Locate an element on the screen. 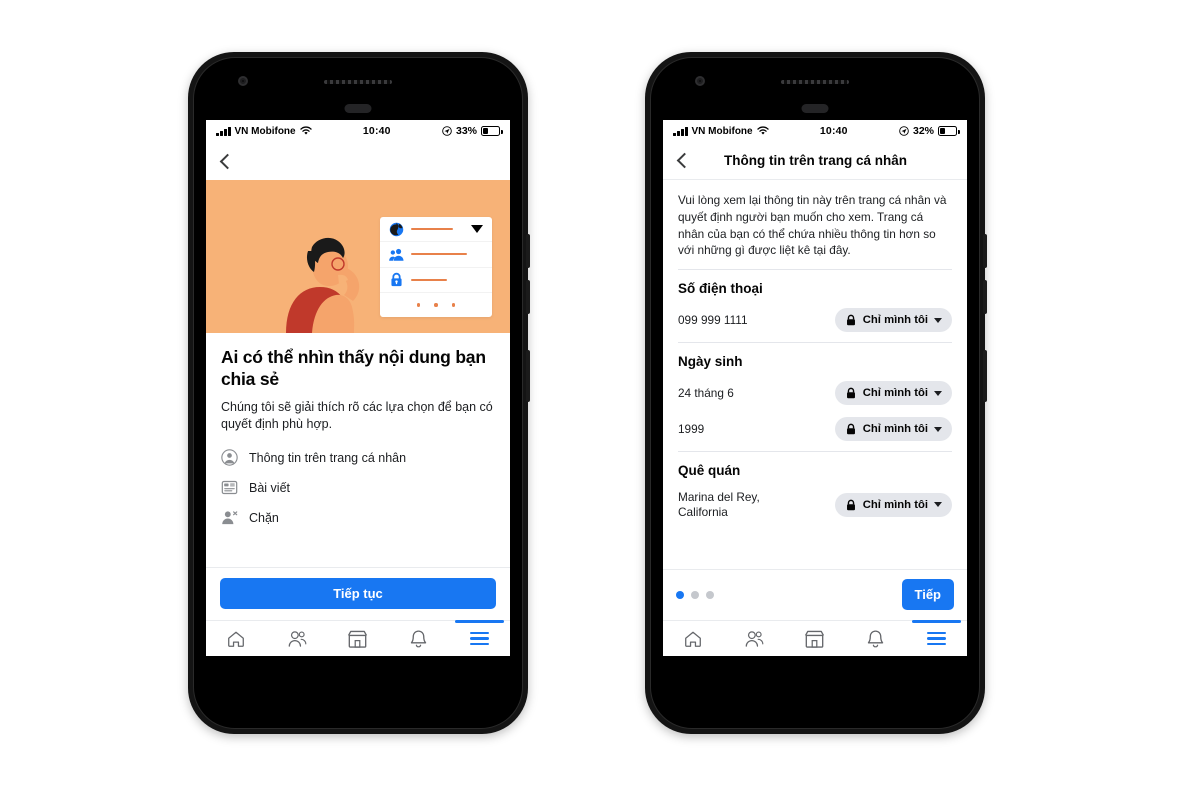 The height and width of the screenshot is (811, 1200). block-user-icon is located at coordinates (230, 518).